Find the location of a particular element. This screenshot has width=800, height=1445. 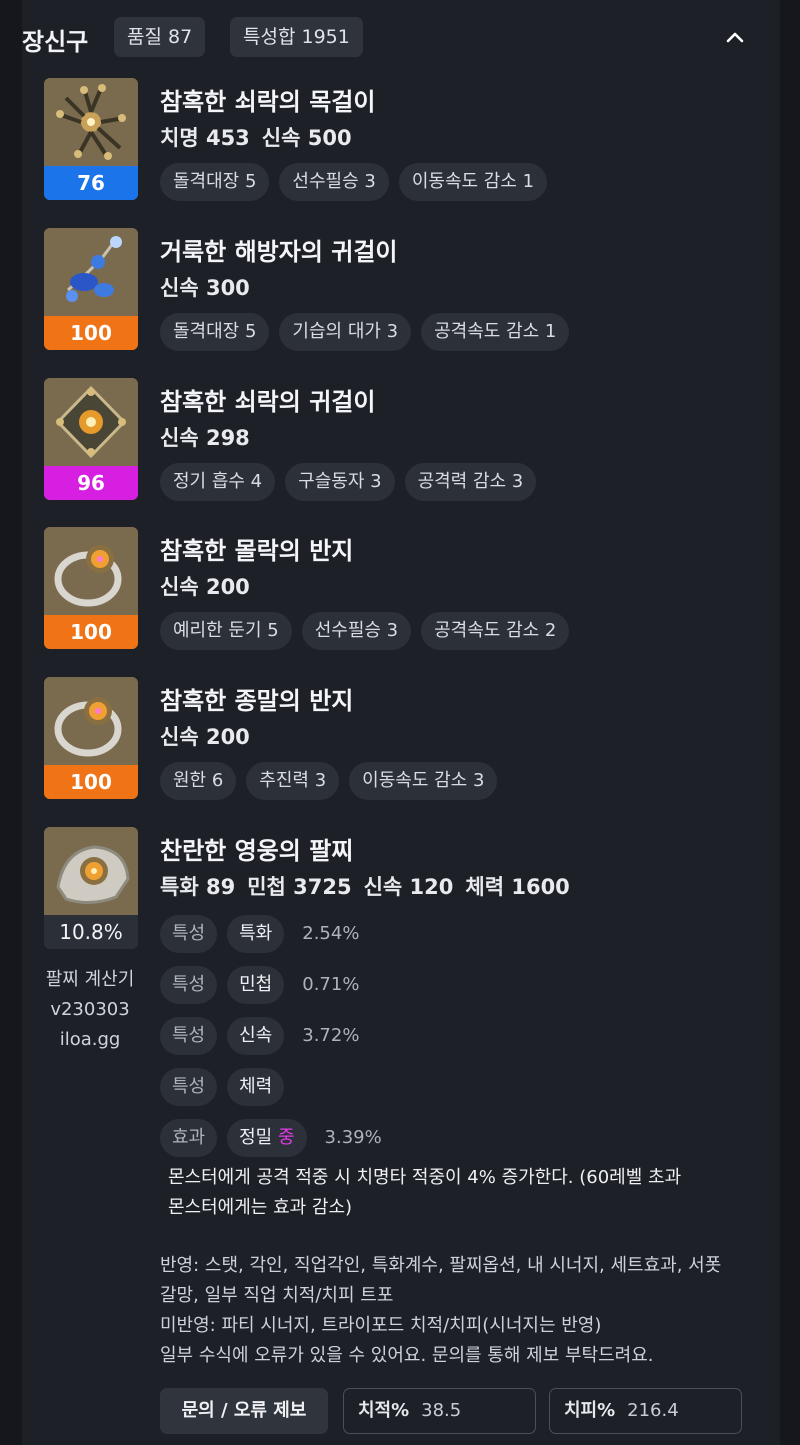

item-stats: 신속 300 is located at coordinates (211, 287).